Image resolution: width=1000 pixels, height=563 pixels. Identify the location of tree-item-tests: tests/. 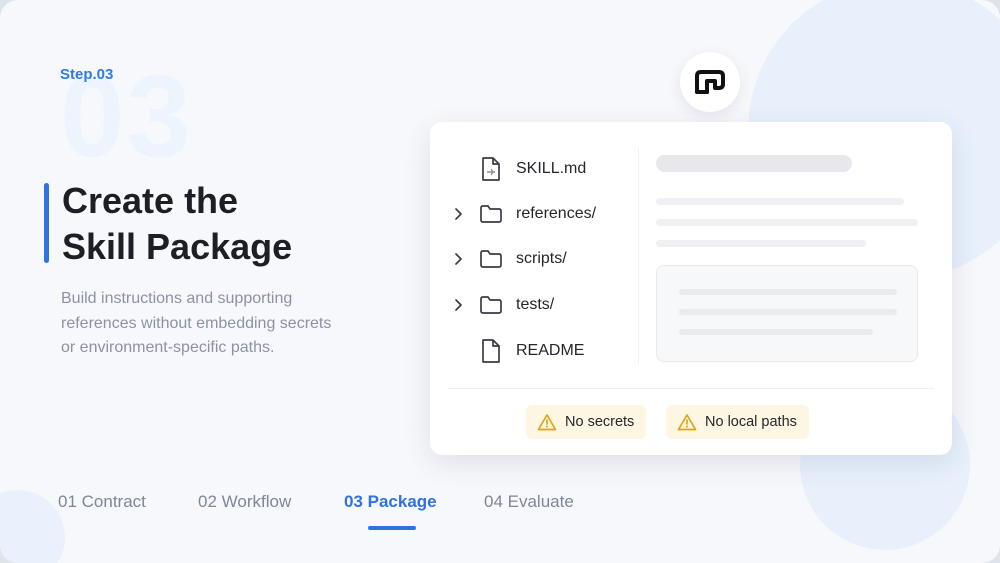
(502, 305).